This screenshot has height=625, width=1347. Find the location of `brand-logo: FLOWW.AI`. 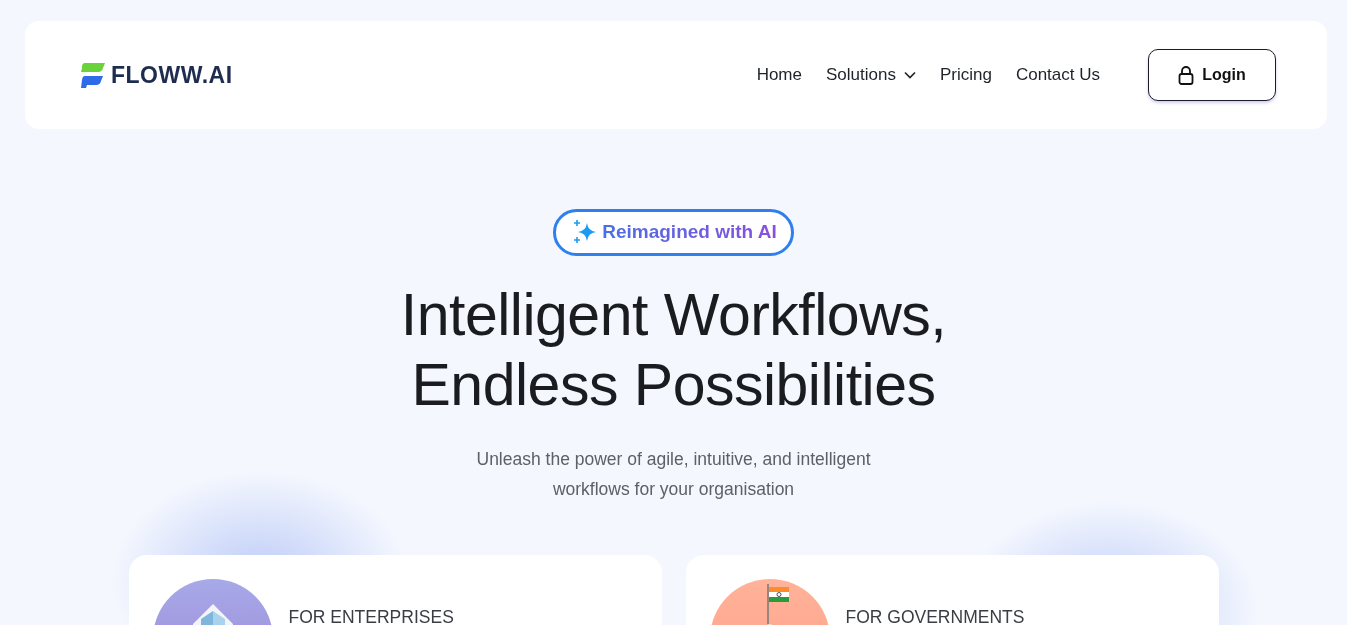

brand-logo: FLOWW.AI is located at coordinates (156, 75).